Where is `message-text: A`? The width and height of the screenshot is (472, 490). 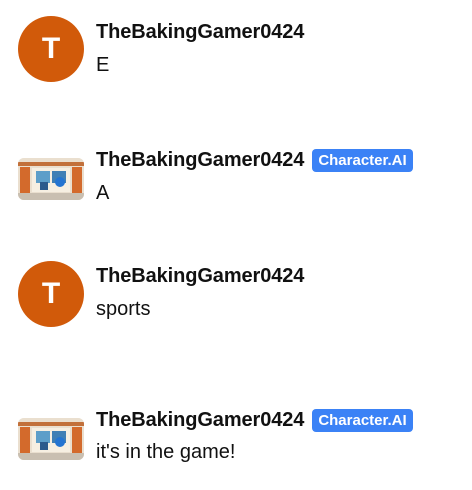
message-text: A is located at coordinates (103, 193).